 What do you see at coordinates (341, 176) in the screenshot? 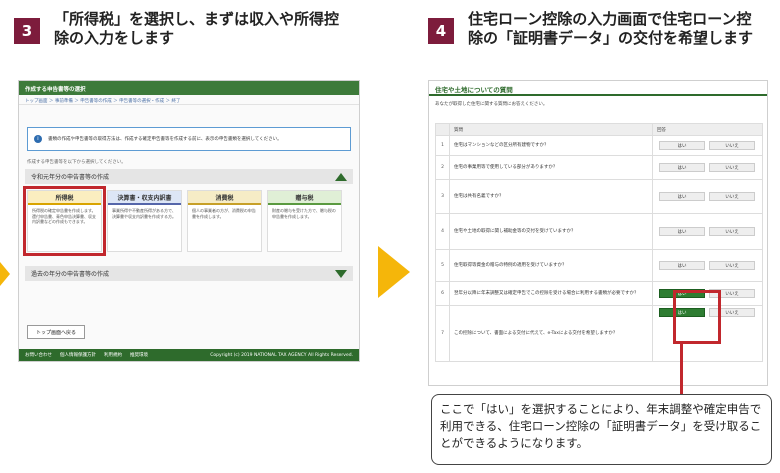
I see `collapse-icon` at bounding box center [341, 176].